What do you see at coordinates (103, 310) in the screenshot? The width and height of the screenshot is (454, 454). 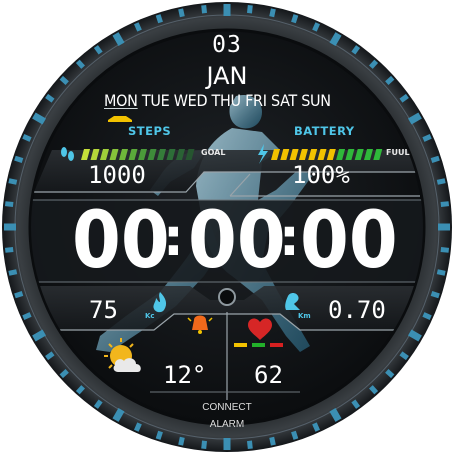 I see `calories-value: 75` at bounding box center [103, 310].